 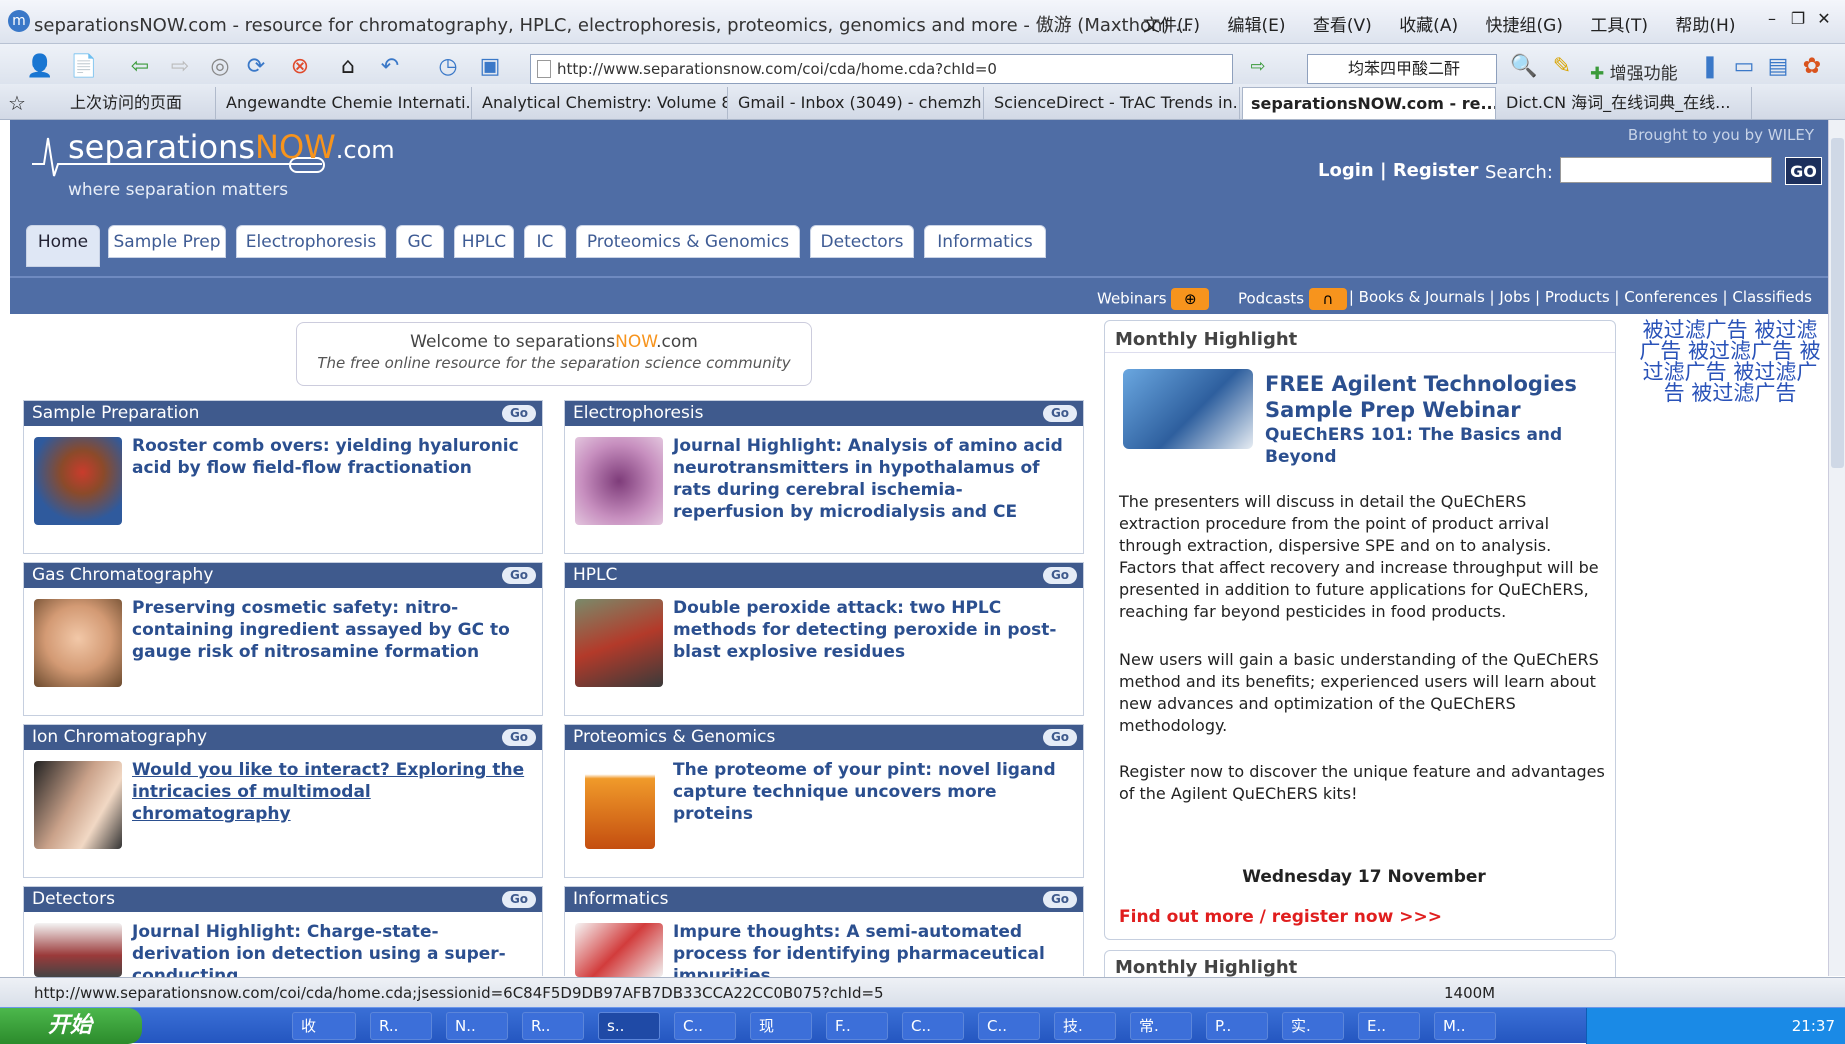 I want to click on site-search-go-button: GO, so click(x=1803, y=171).